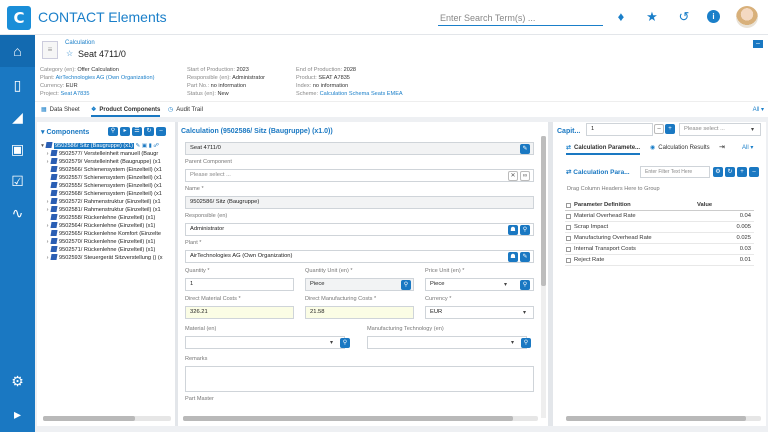 The height and width of the screenshot is (432, 768). I want to click on tree-row: 9502555/ Schienensystem (Einzelteil) (x1, so click(105, 186).